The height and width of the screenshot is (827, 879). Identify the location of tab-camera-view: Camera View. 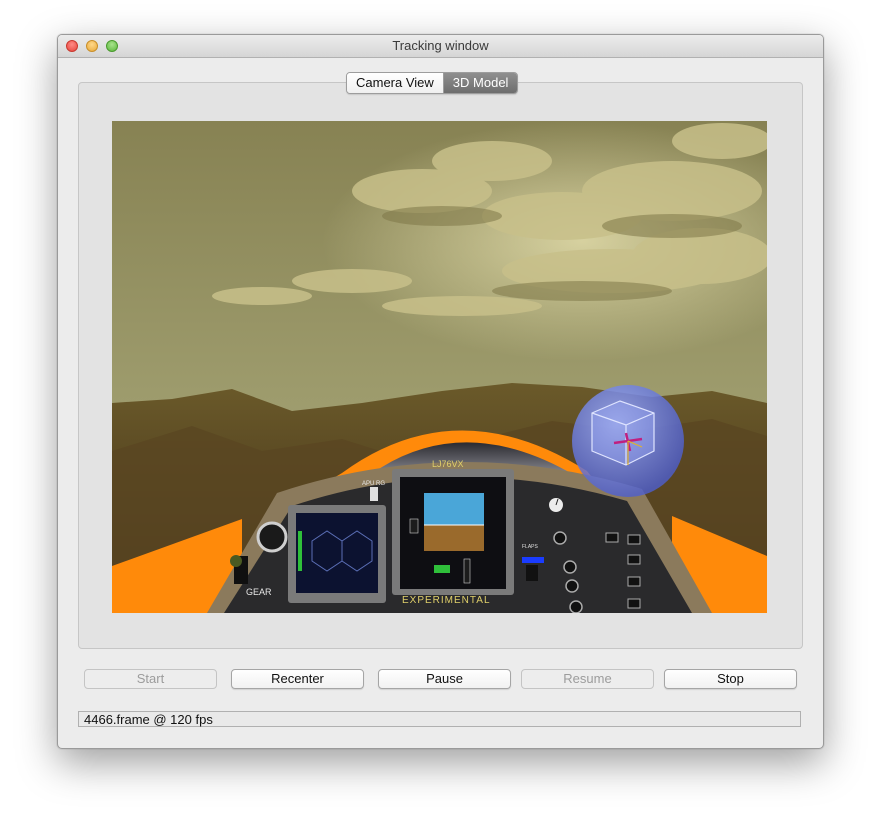
(395, 83).